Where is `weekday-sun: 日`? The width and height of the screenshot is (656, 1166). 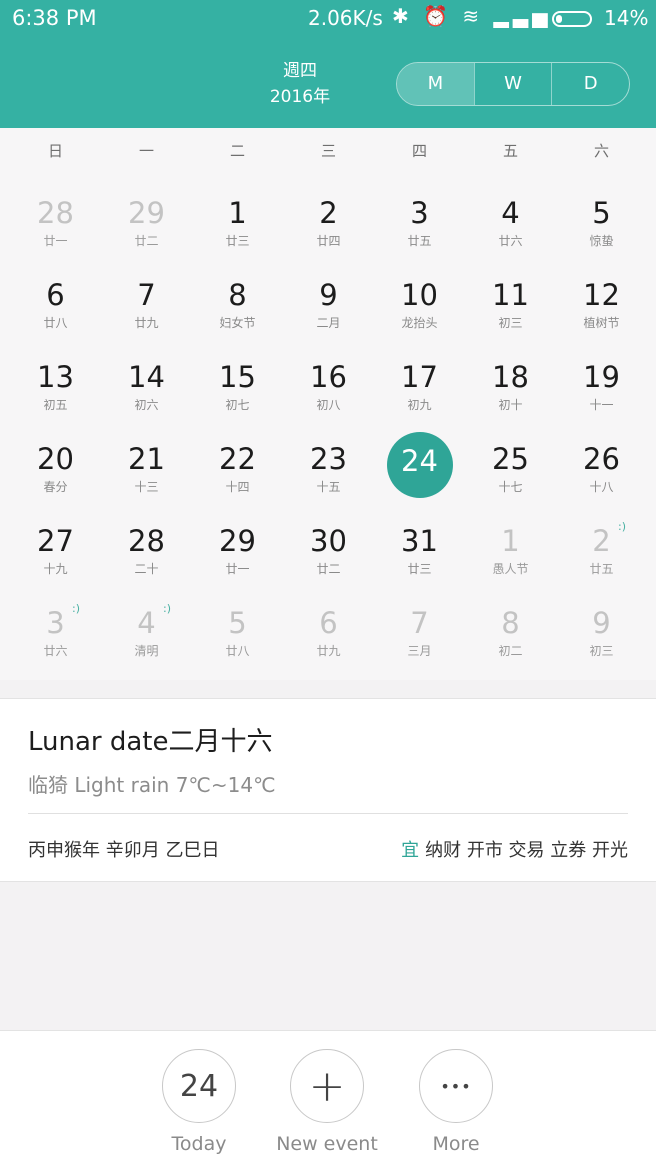 weekday-sun: 日 is located at coordinates (55, 151).